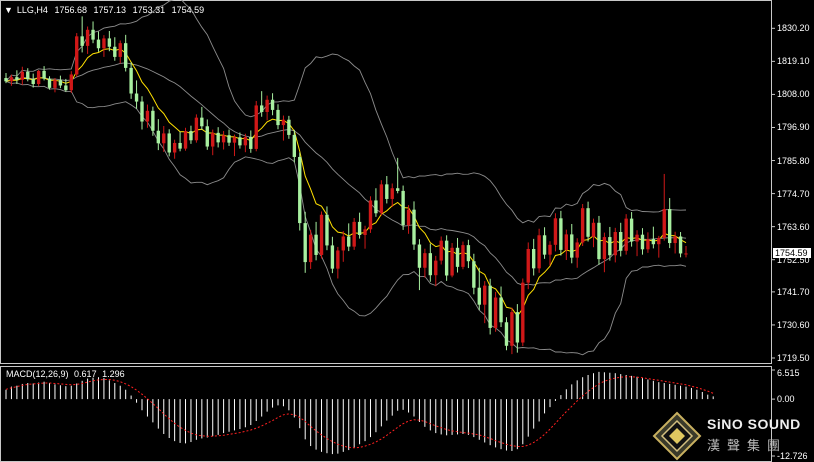 The width and height of the screenshot is (814, 462). What do you see at coordinates (793, 127) in the screenshot?
I see `price-tick-label: 1796.90` at bounding box center [793, 127].